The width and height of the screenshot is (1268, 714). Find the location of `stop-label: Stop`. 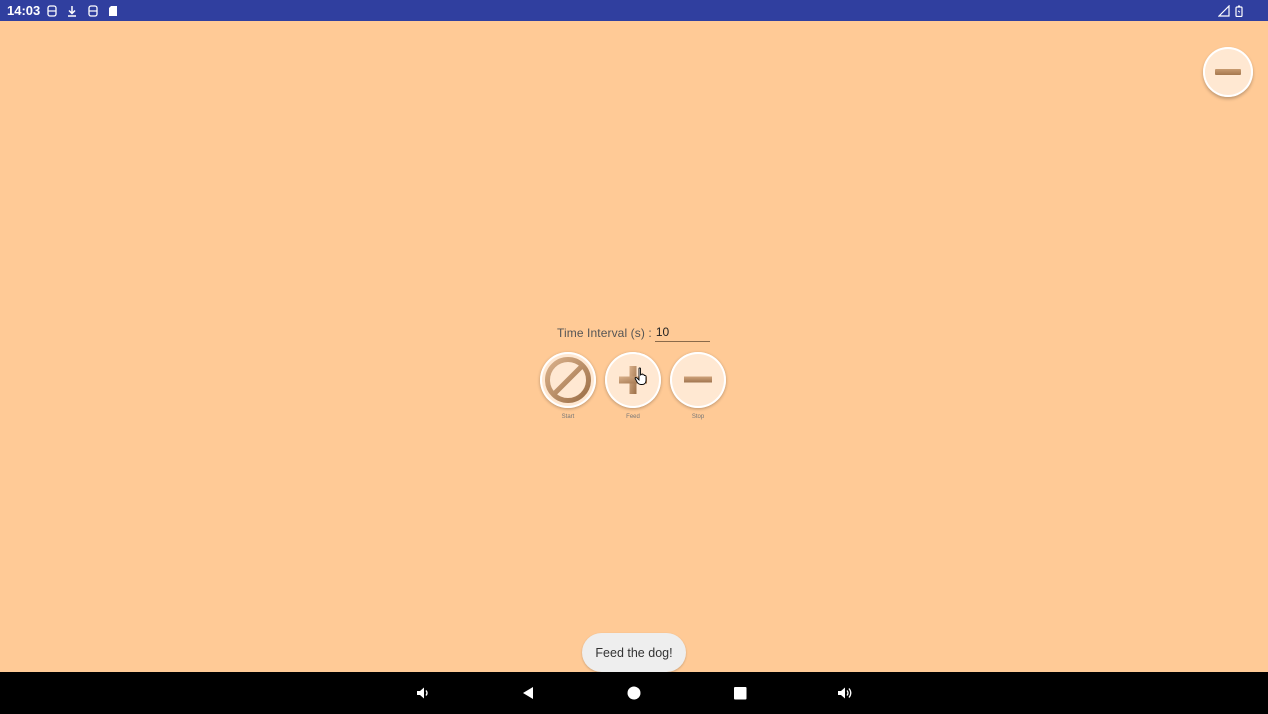

stop-label: Stop is located at coordinates (698, 417).